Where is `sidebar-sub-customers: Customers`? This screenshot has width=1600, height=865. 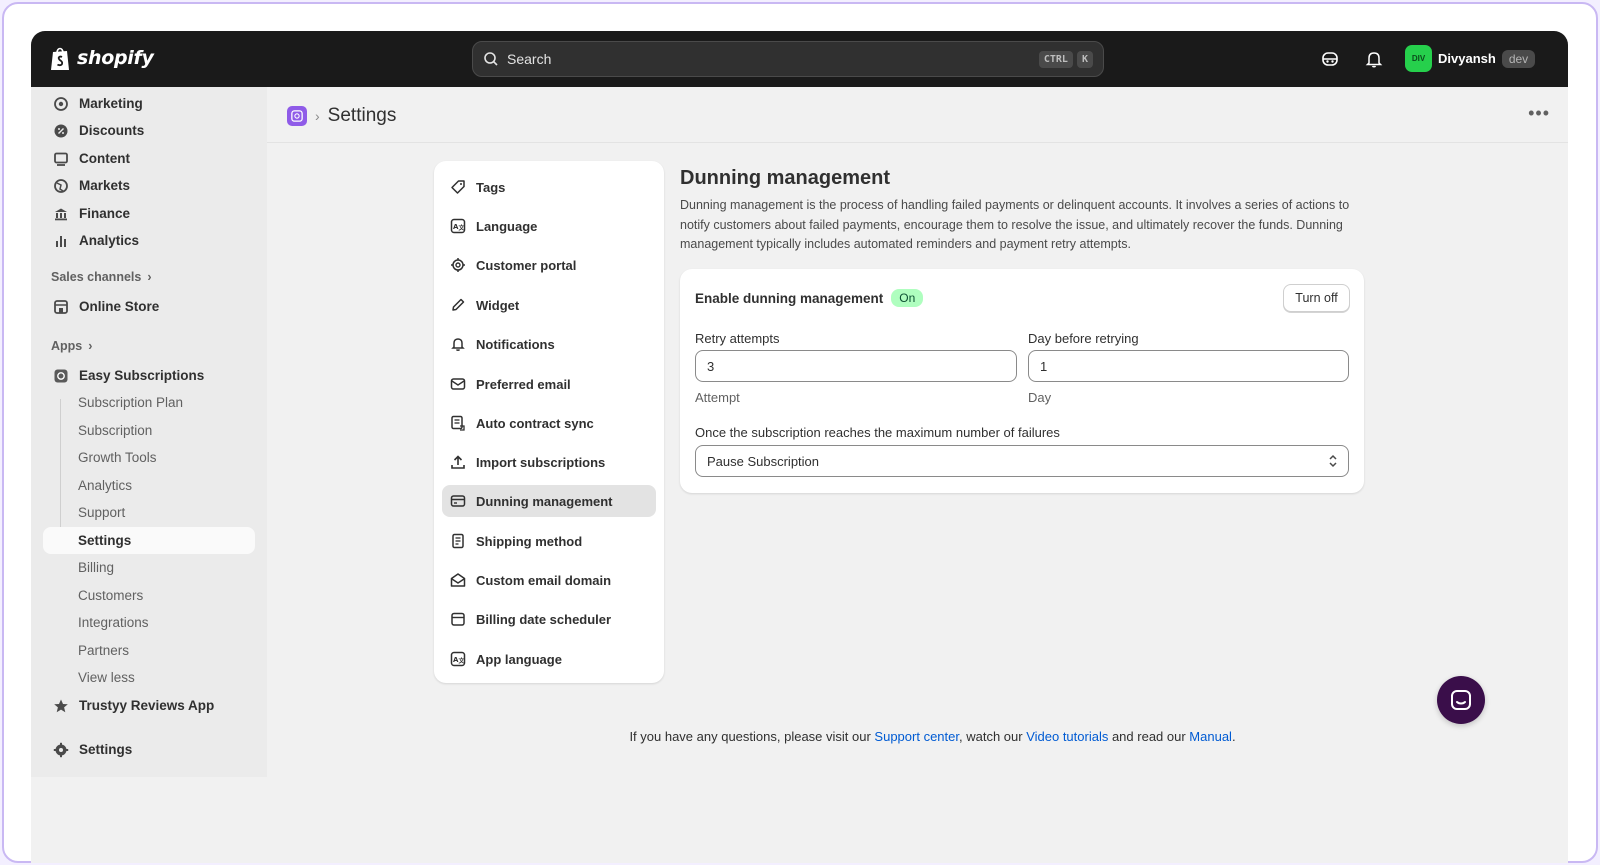 sidebar-sub-customers: Customers is located at coordinates (110, 595).